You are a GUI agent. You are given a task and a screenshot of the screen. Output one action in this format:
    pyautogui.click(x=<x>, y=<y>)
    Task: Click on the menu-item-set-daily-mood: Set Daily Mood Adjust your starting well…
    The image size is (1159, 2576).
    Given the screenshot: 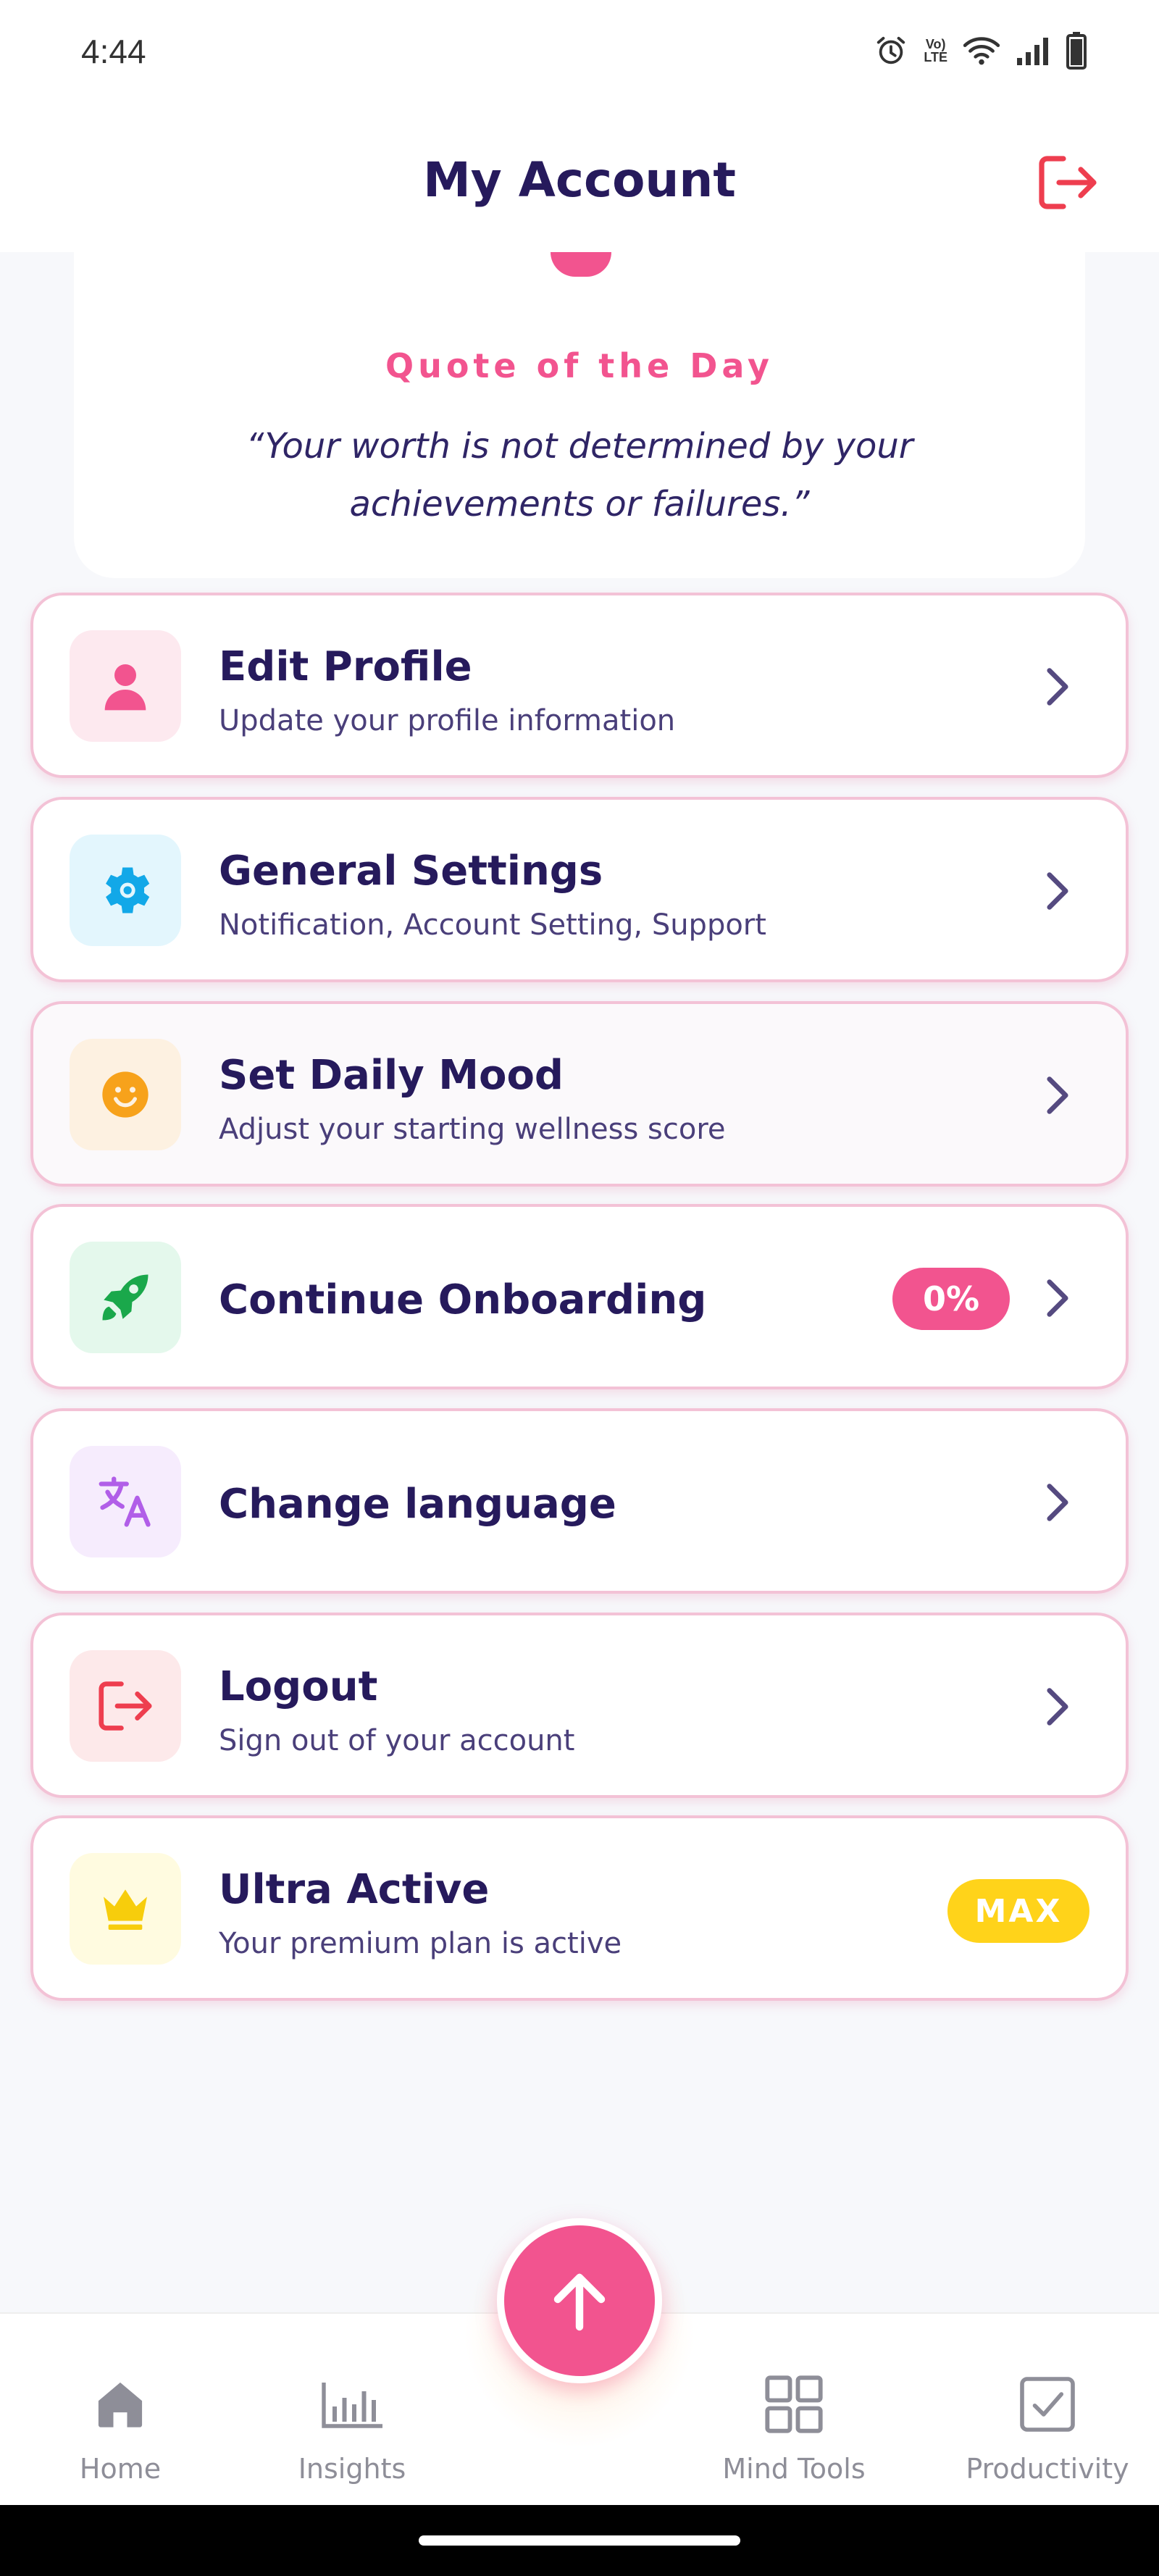 What is the action you would take?
    pyautogui.click(x=579, y=1094)
    